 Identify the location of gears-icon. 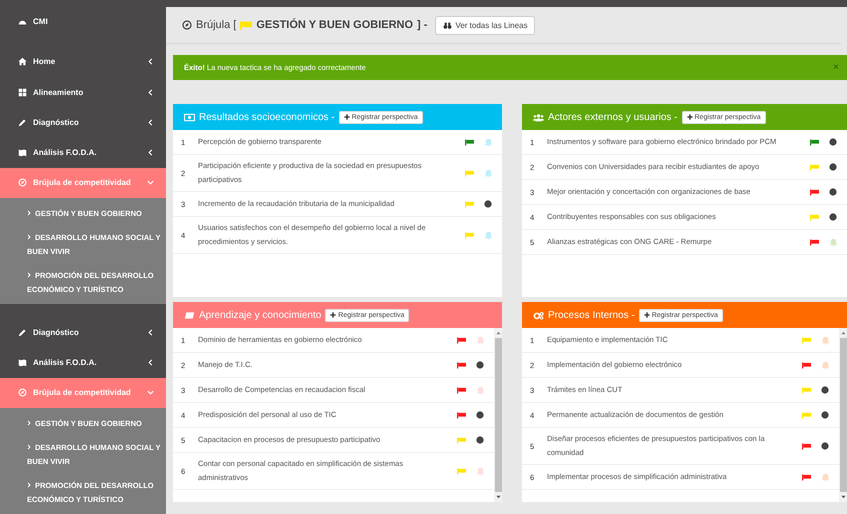
(538, 315).